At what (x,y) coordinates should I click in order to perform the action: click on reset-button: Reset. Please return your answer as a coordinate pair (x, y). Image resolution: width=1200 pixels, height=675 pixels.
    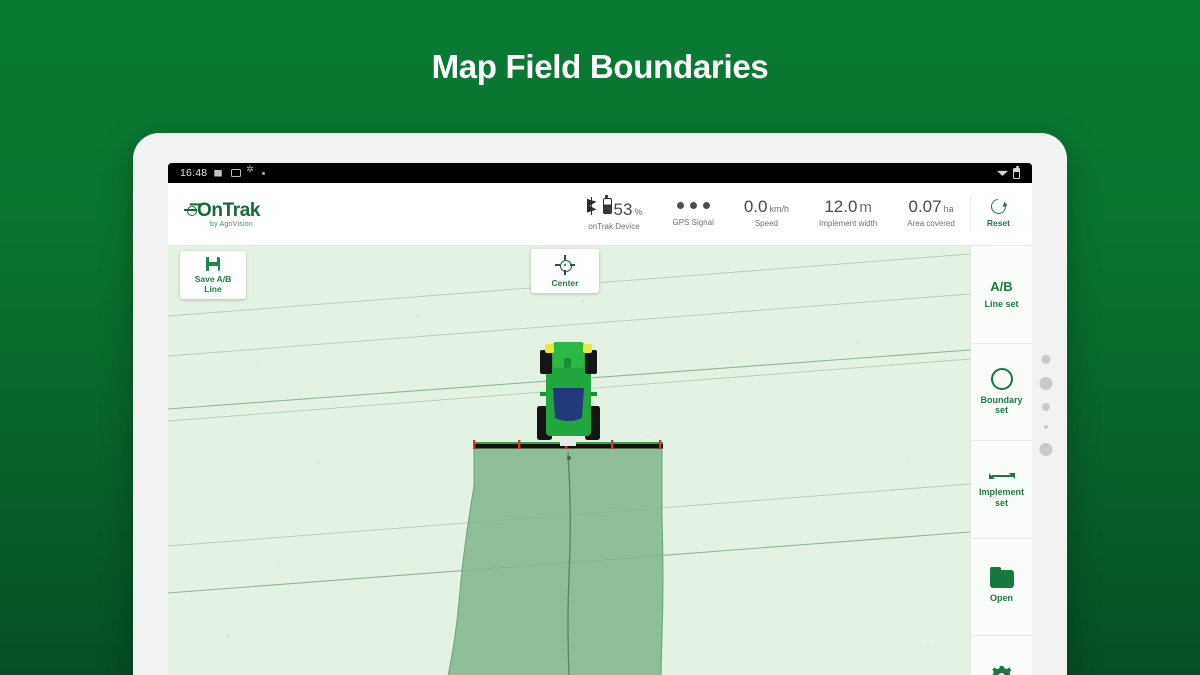
    Looking at the image, I should click on (996, 214).